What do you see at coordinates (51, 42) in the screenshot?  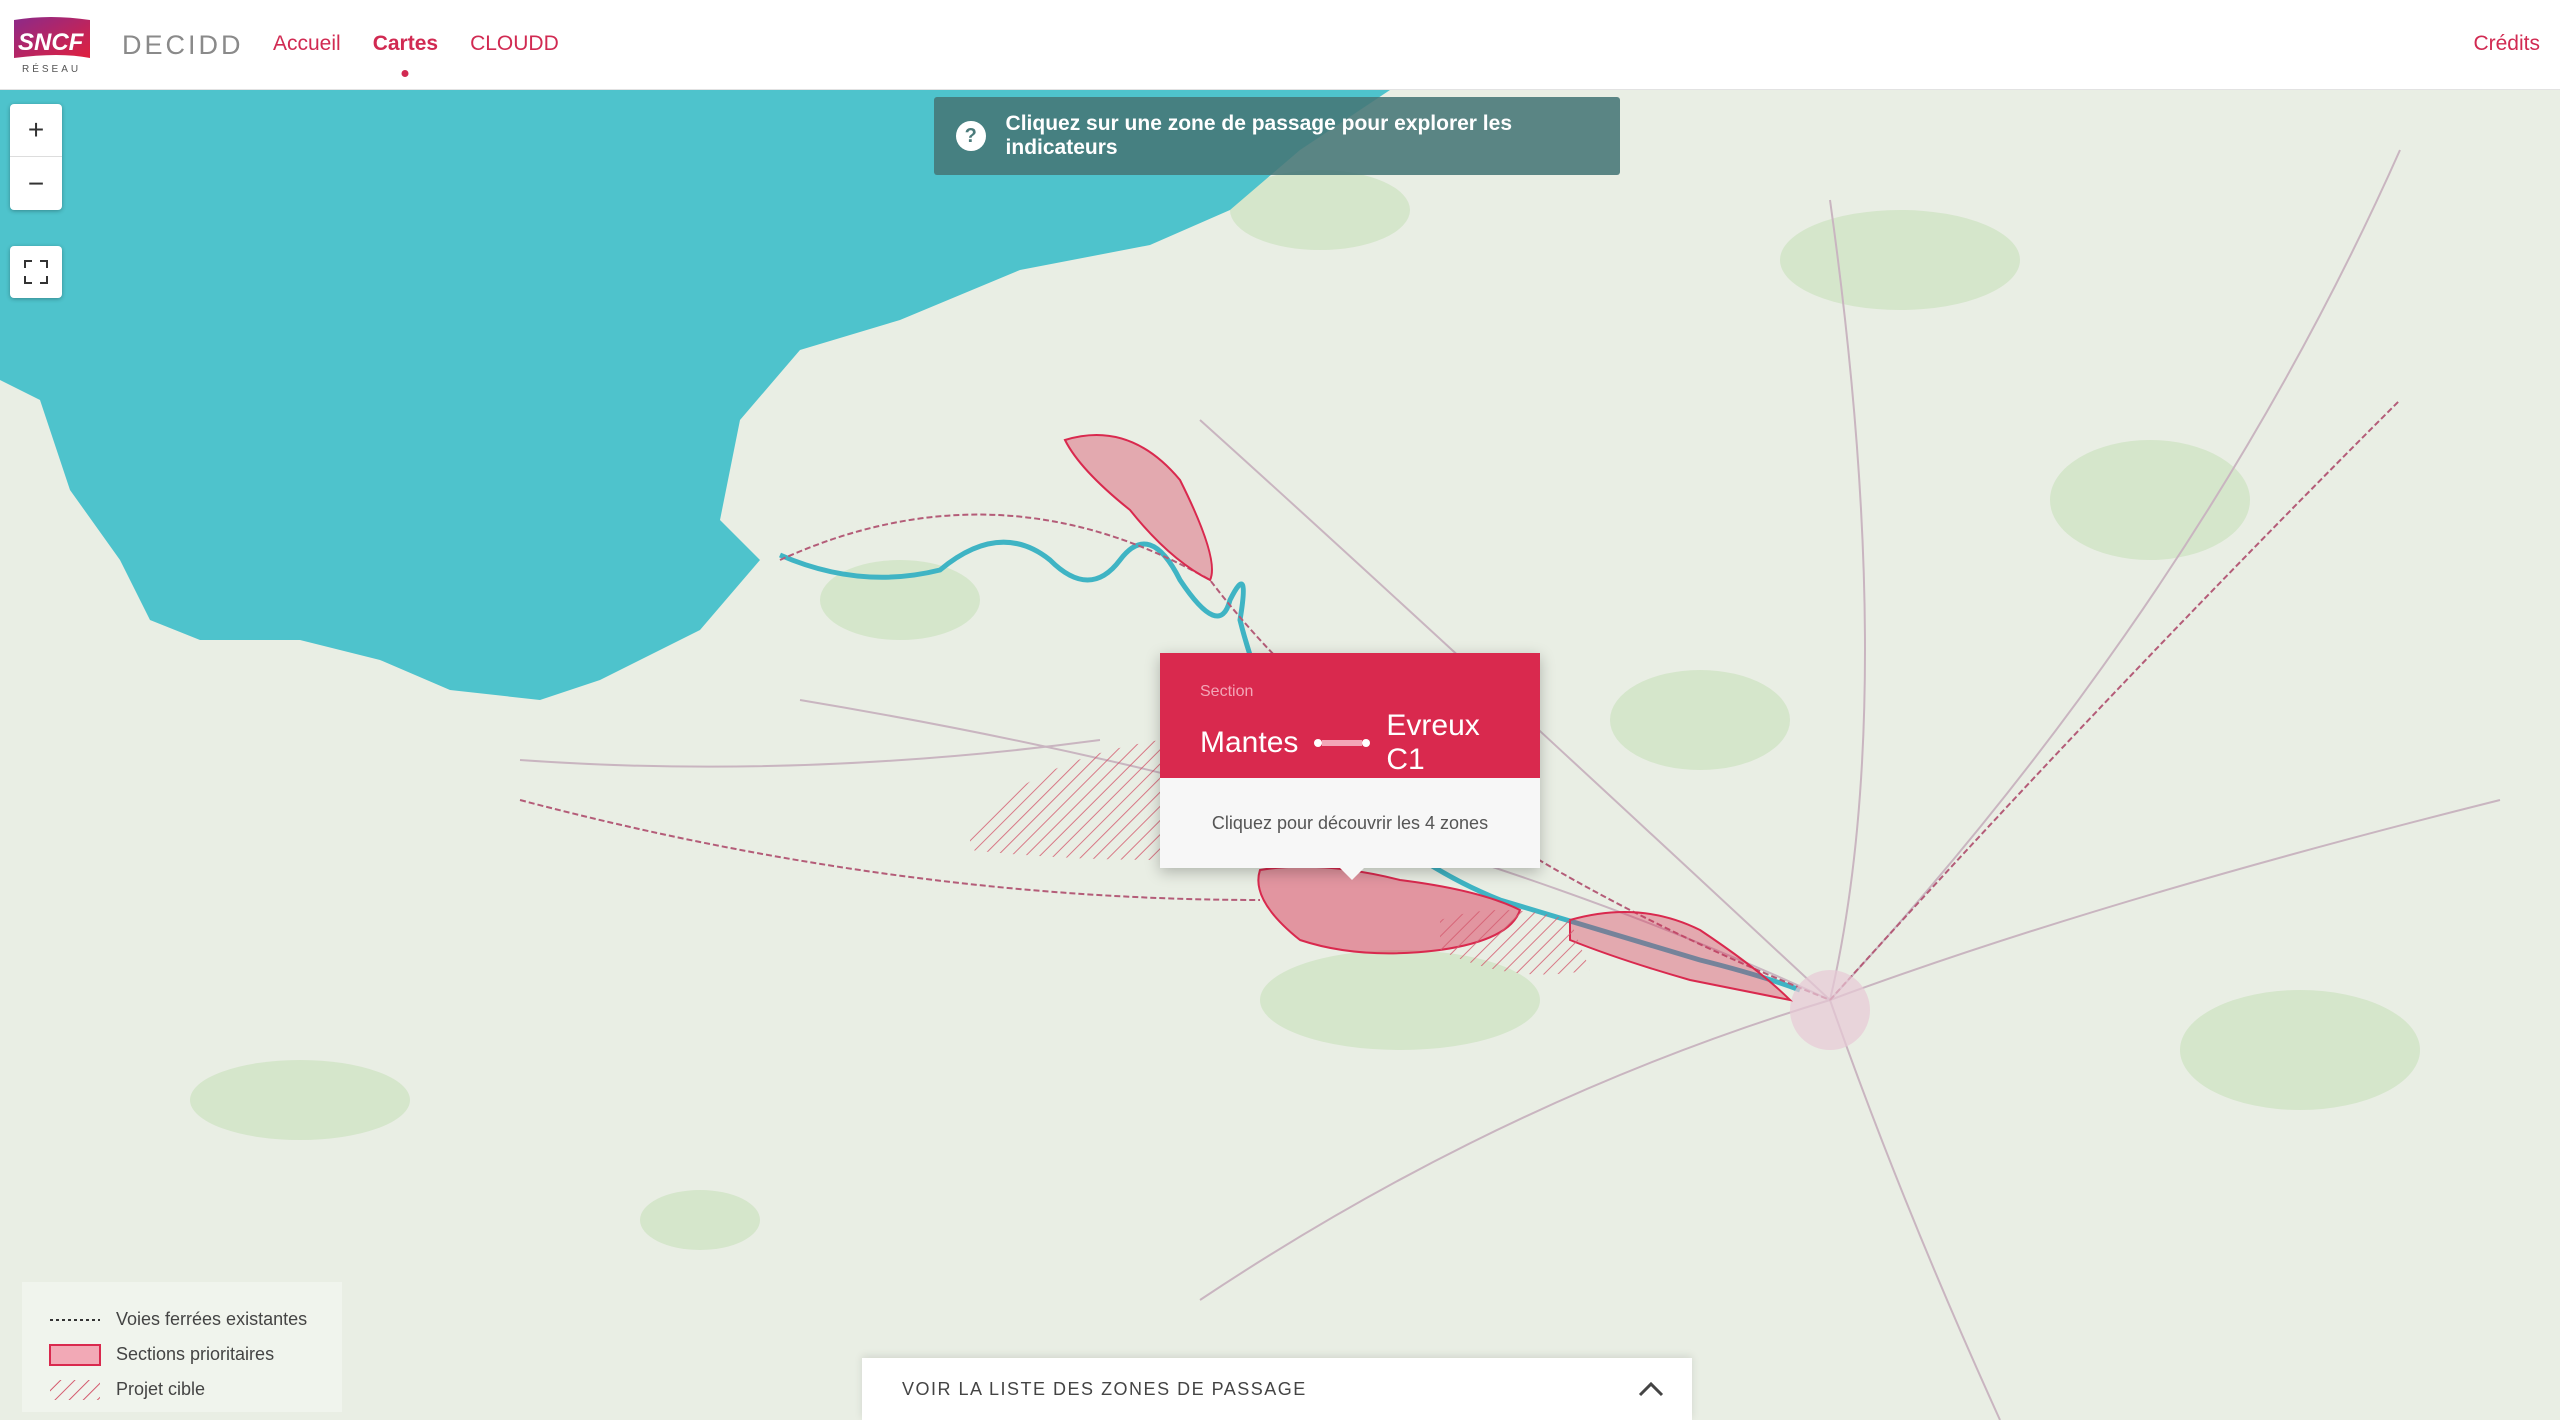 I see `svg-text: SNCF` at bounding box center [51, 42].